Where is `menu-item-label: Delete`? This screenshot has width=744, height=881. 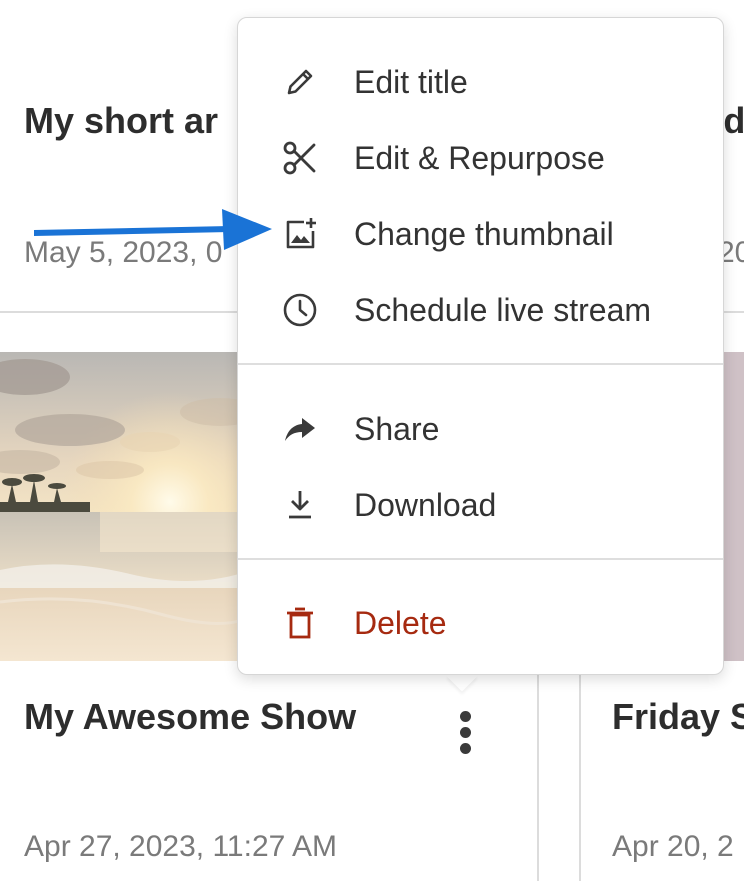
menu-item-label: Delete is located at coordinates (400, 623).